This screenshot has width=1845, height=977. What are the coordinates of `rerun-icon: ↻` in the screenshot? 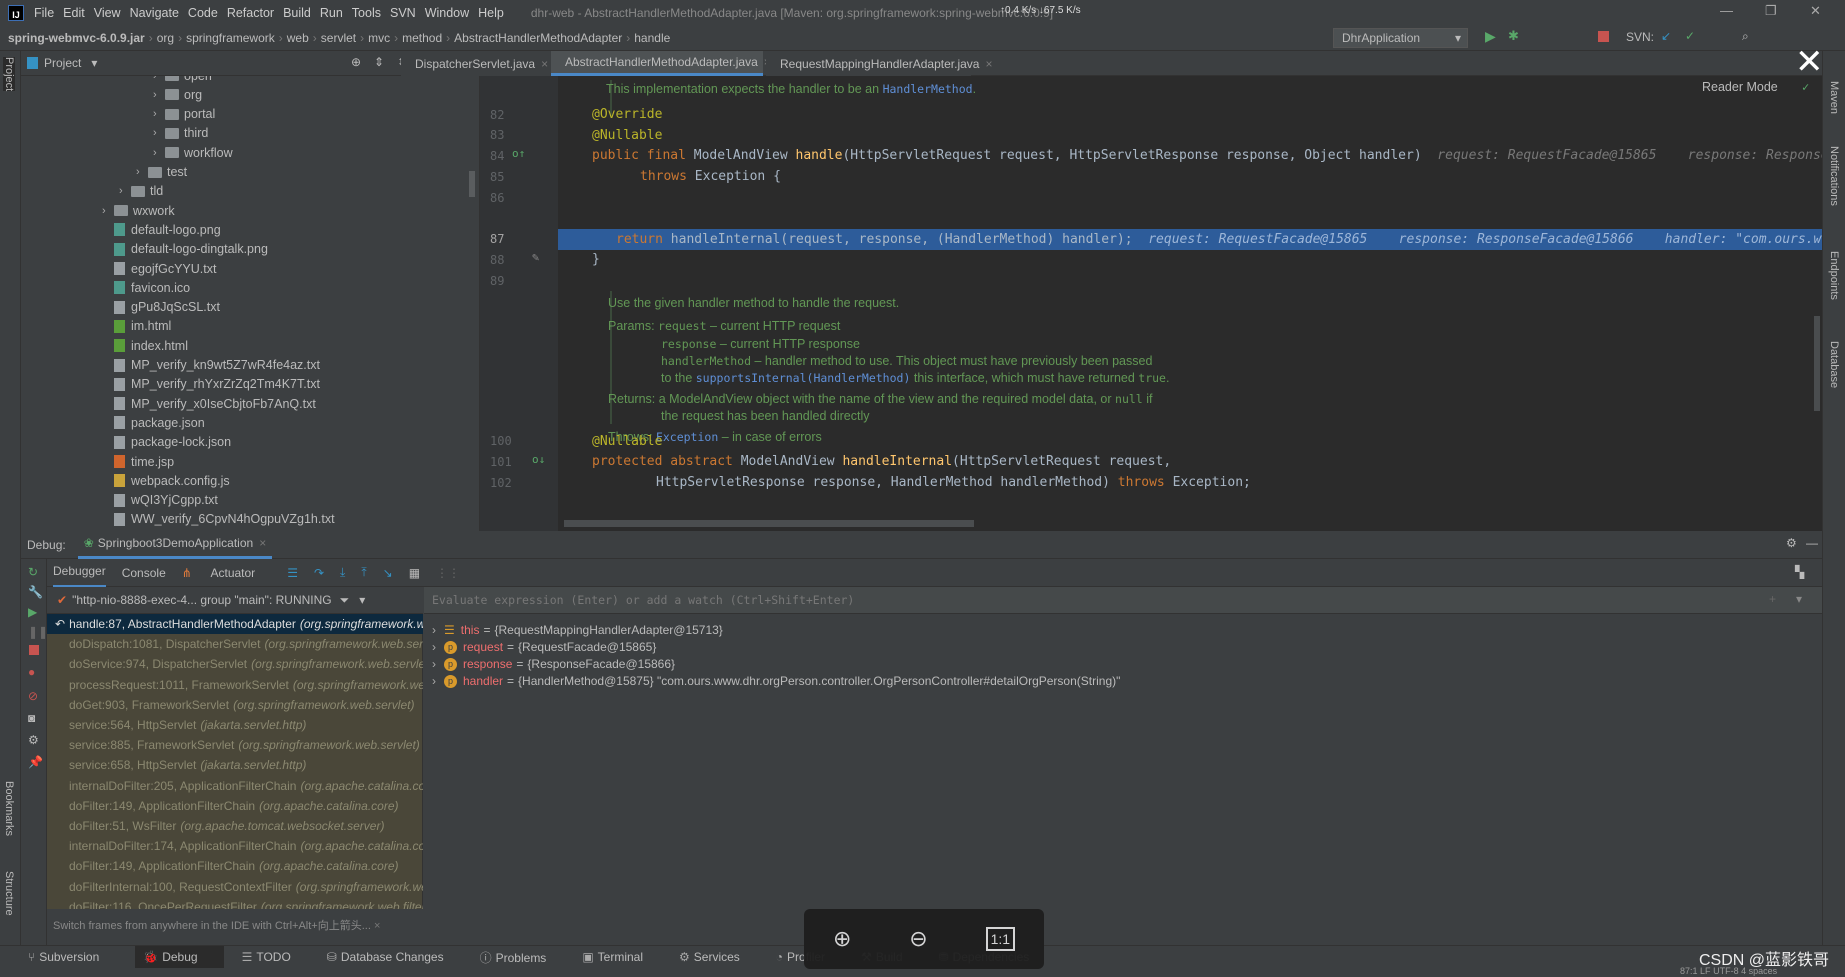 It's located at (33, 572).